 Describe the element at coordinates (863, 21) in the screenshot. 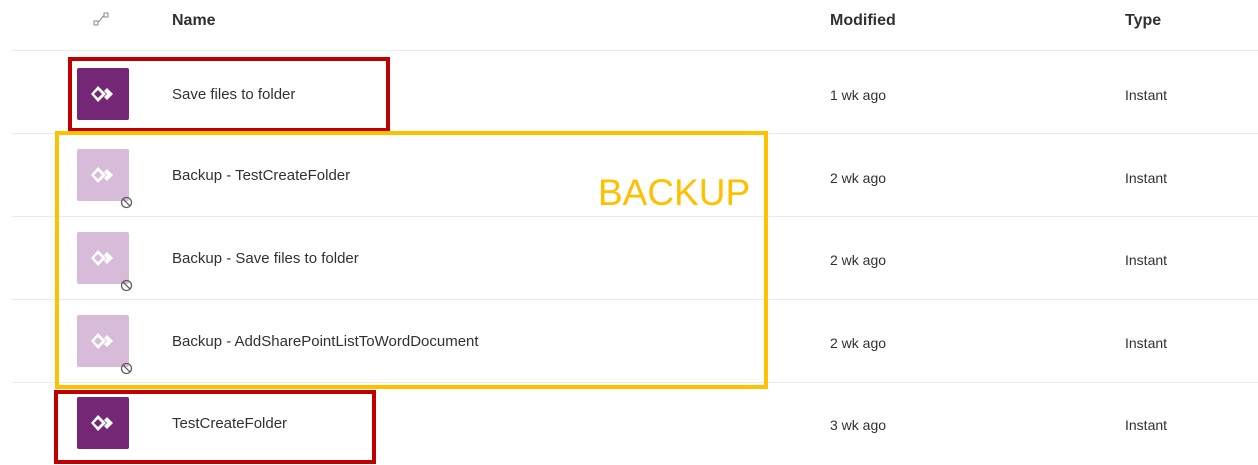

I see `column-header-modified: Modified` at that location.